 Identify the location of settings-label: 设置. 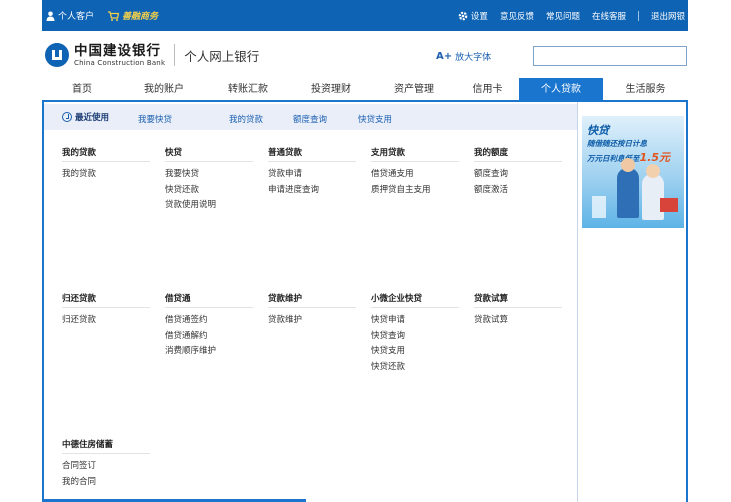
(479, 17).